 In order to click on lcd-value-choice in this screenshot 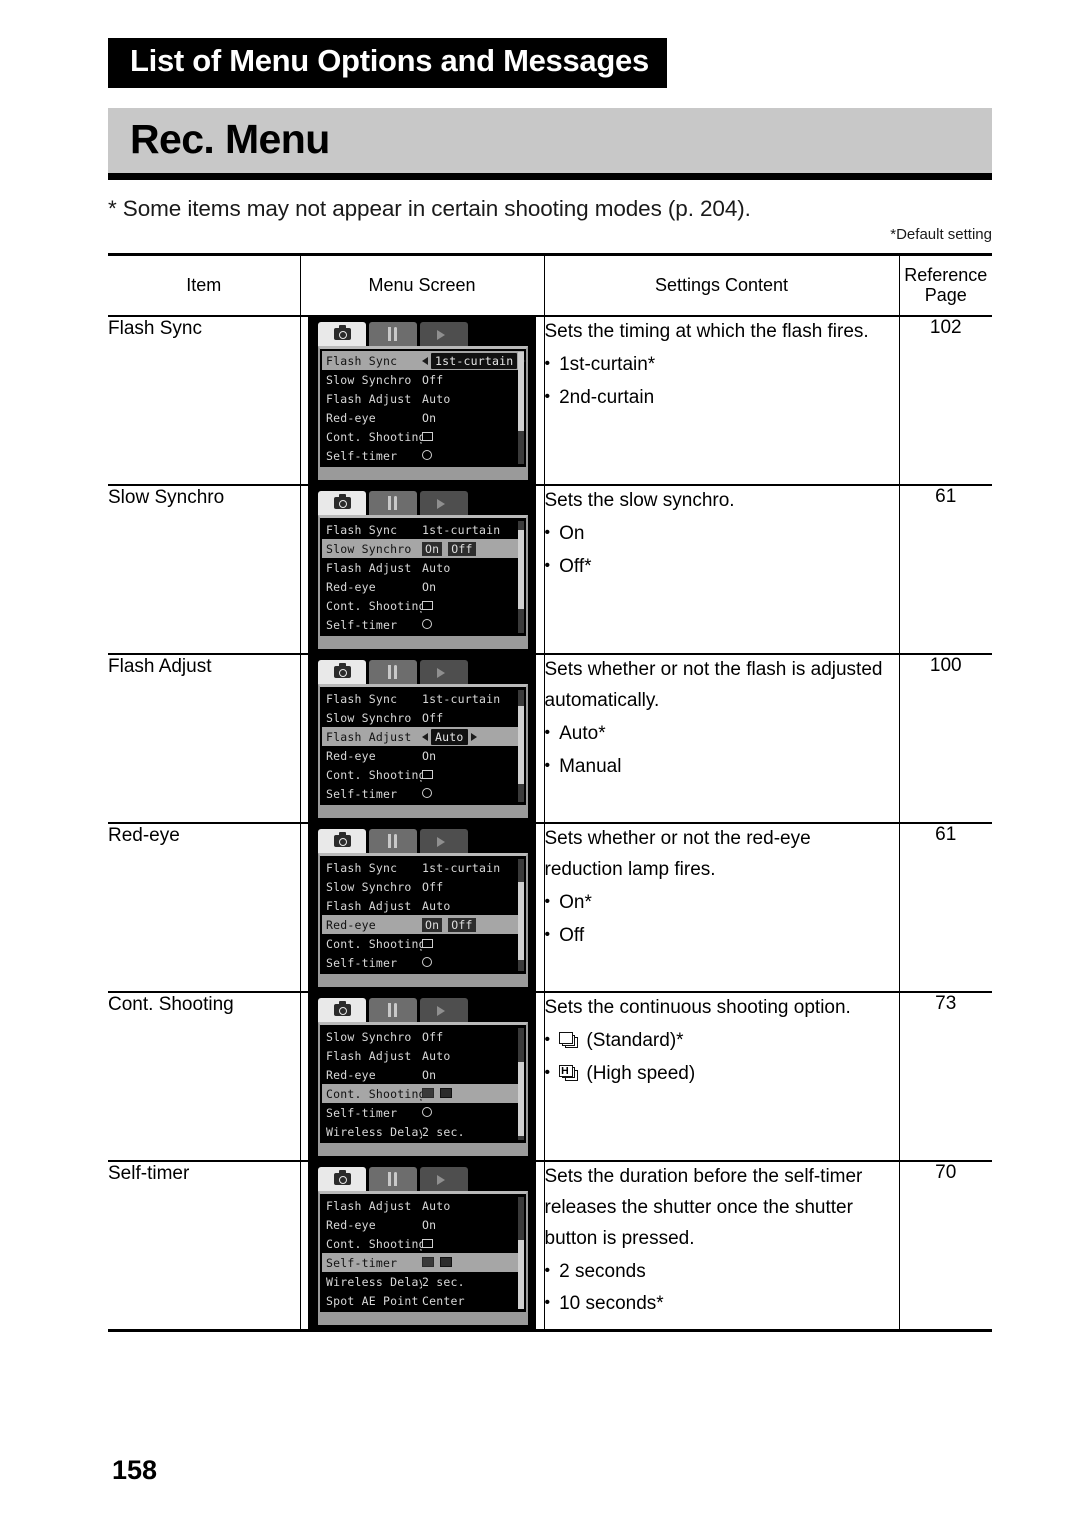, I will do `click(471, 1263)`.